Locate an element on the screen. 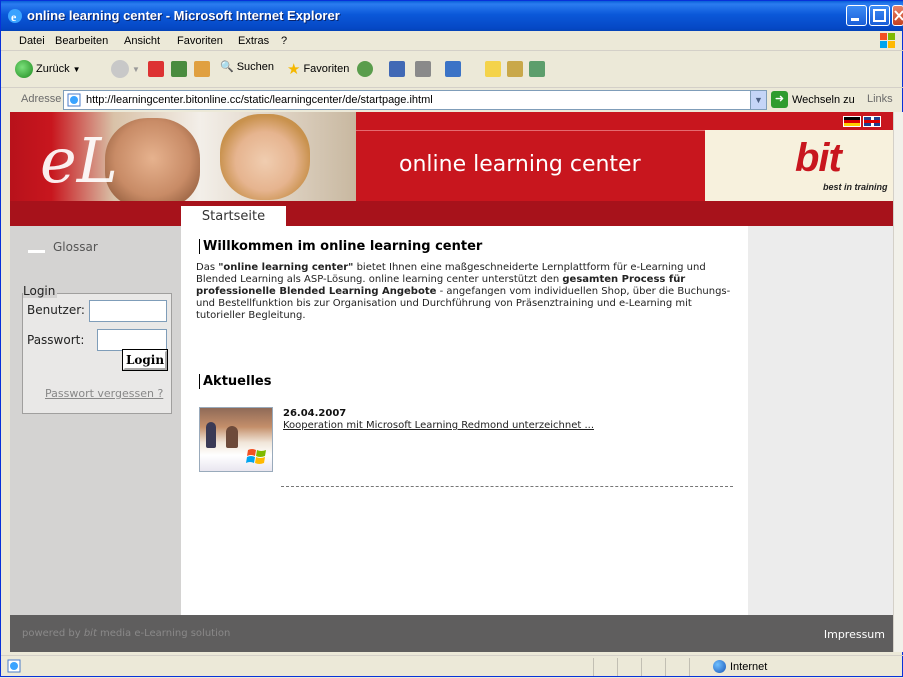  forward-arrow-icon is located at coordinates (120, 69).